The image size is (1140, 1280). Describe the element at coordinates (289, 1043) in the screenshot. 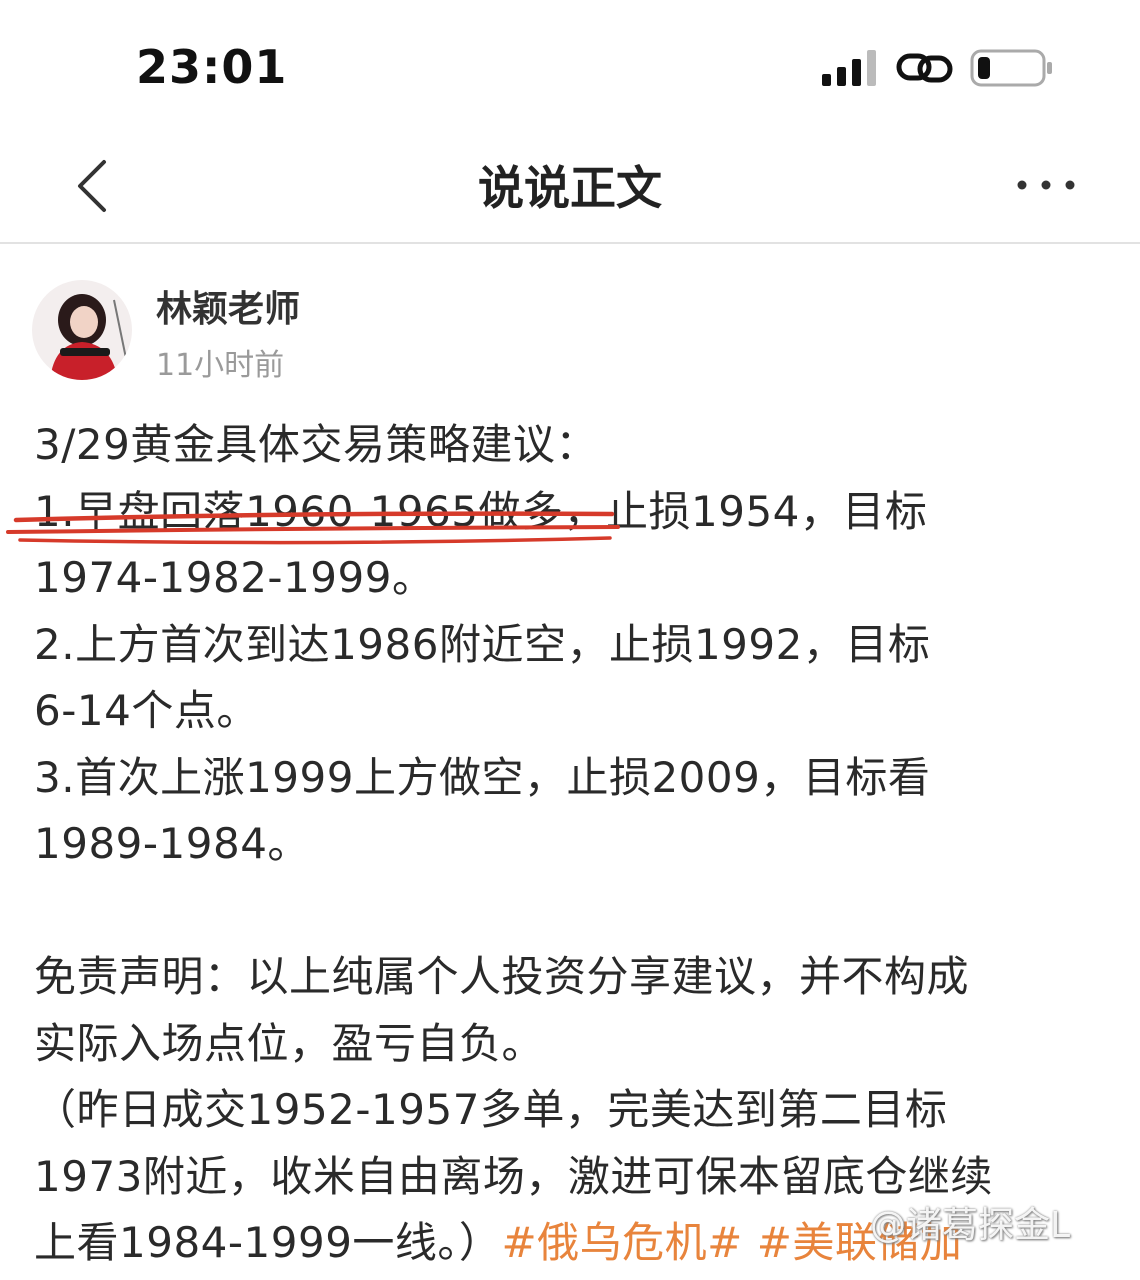

I see `post-line: 实际入场点位，盈亏自负。` at that location.